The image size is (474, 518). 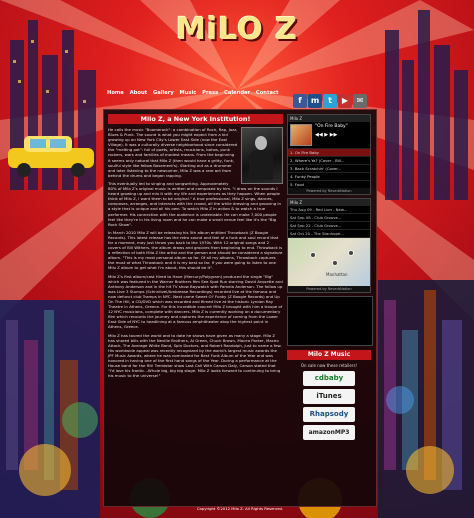 I want to click on player-controls: ◀◀ ▶ ▶▶, so click(x=331, y=135).